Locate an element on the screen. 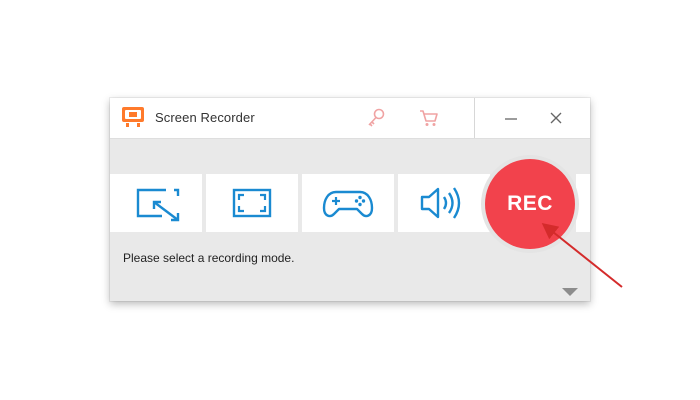 Image resolution: width=700 pixels, height=400 pixels. region-arrow-icon is located at coordinates (158, 205).